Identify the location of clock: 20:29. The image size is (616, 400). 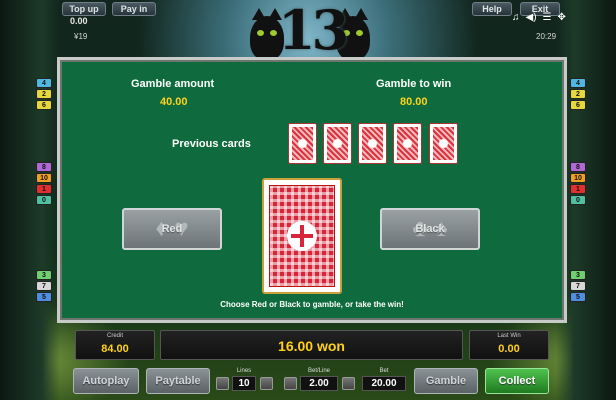
(546, 36).